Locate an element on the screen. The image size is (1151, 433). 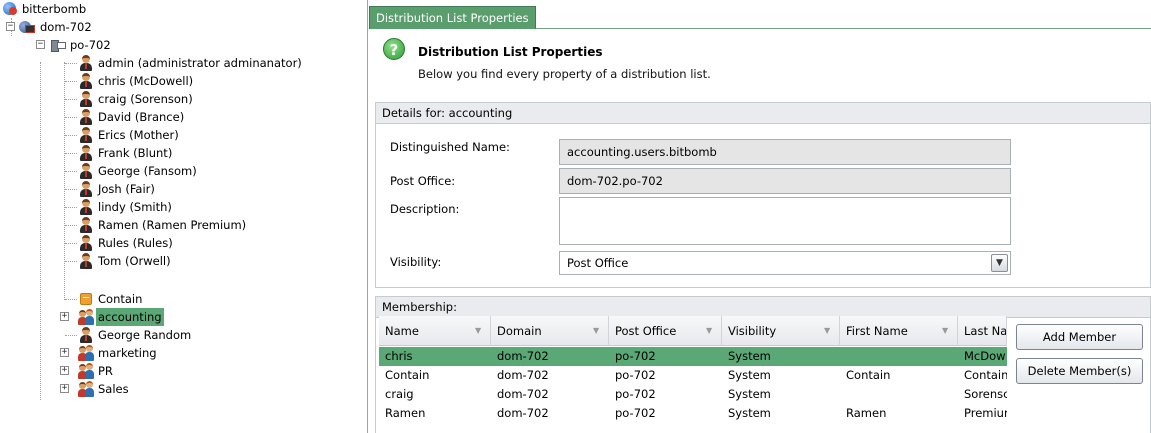
tree-node-label: po-702 is located at coordinates (90, 45).